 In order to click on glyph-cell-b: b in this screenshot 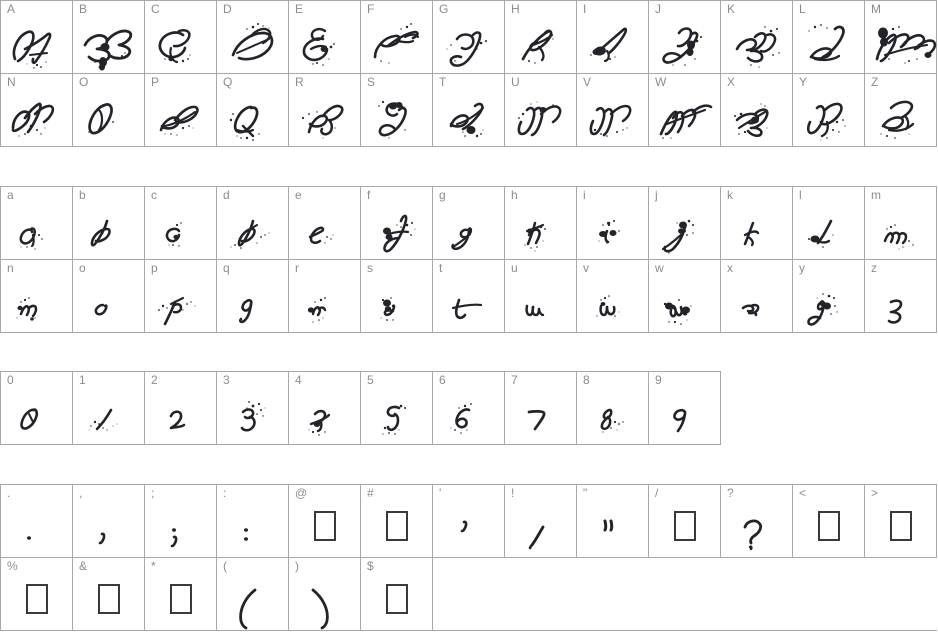, I will do `click(109, 223)`.